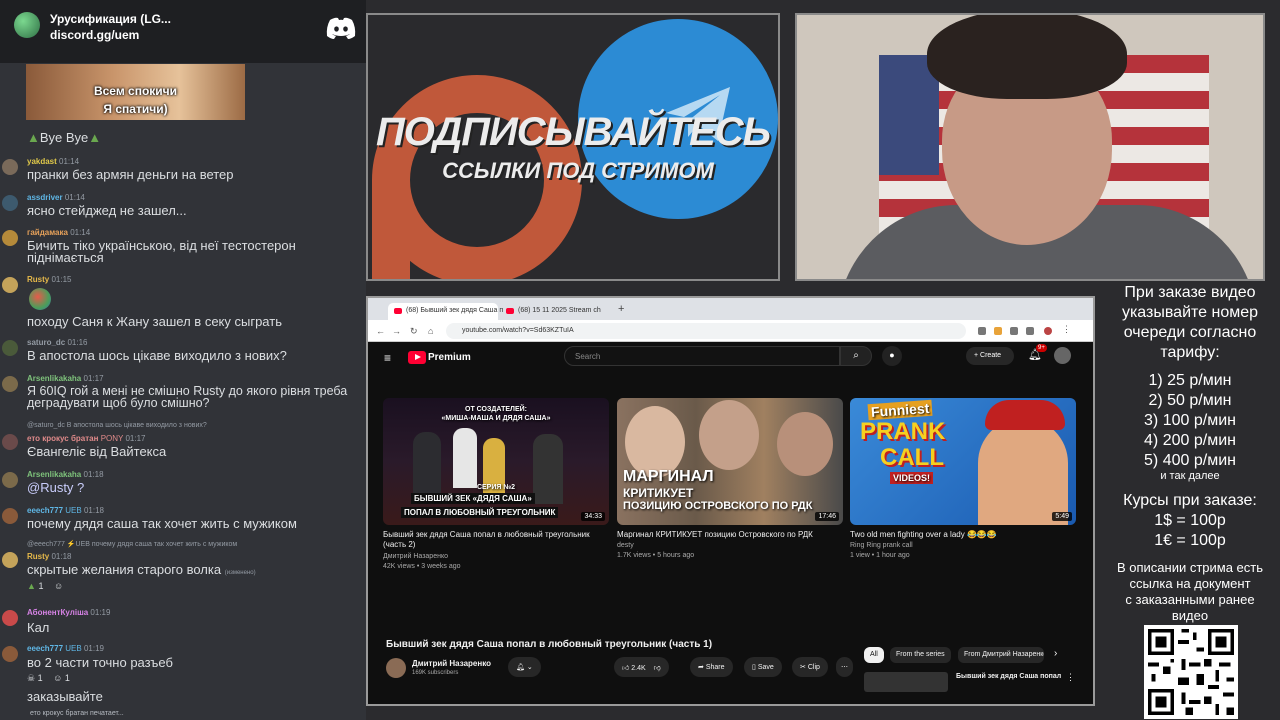 This screenshot has width=1280, height=720. Describe the element at coordinates (1190, 599) in the screenshot. I see `info-line: с заказанными ранее` at that location.